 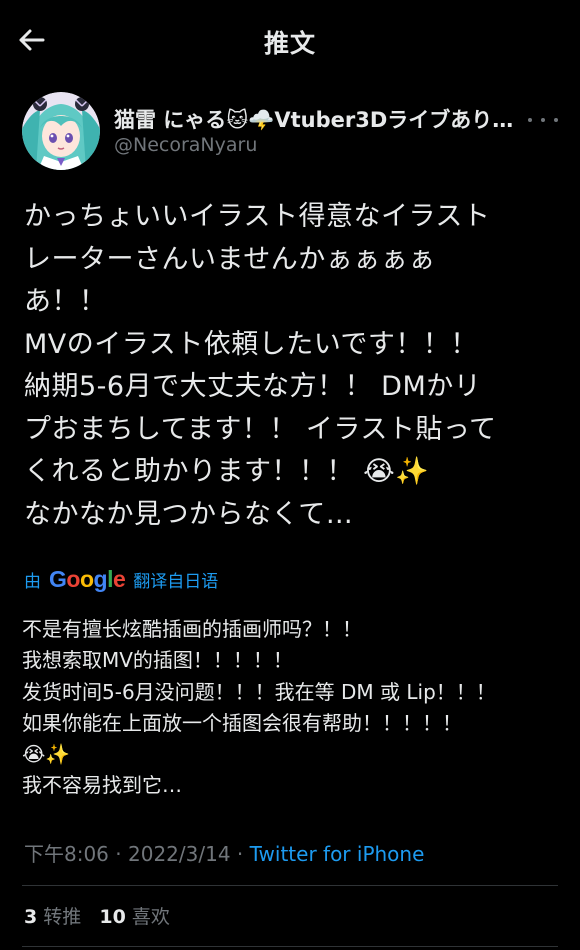 What do you see at coordinates (192, 629) in the screenshot?
I see `translated-line: 不是有擅长炫酷插画的插画师吗？！！` at bounding box center [192, 629].